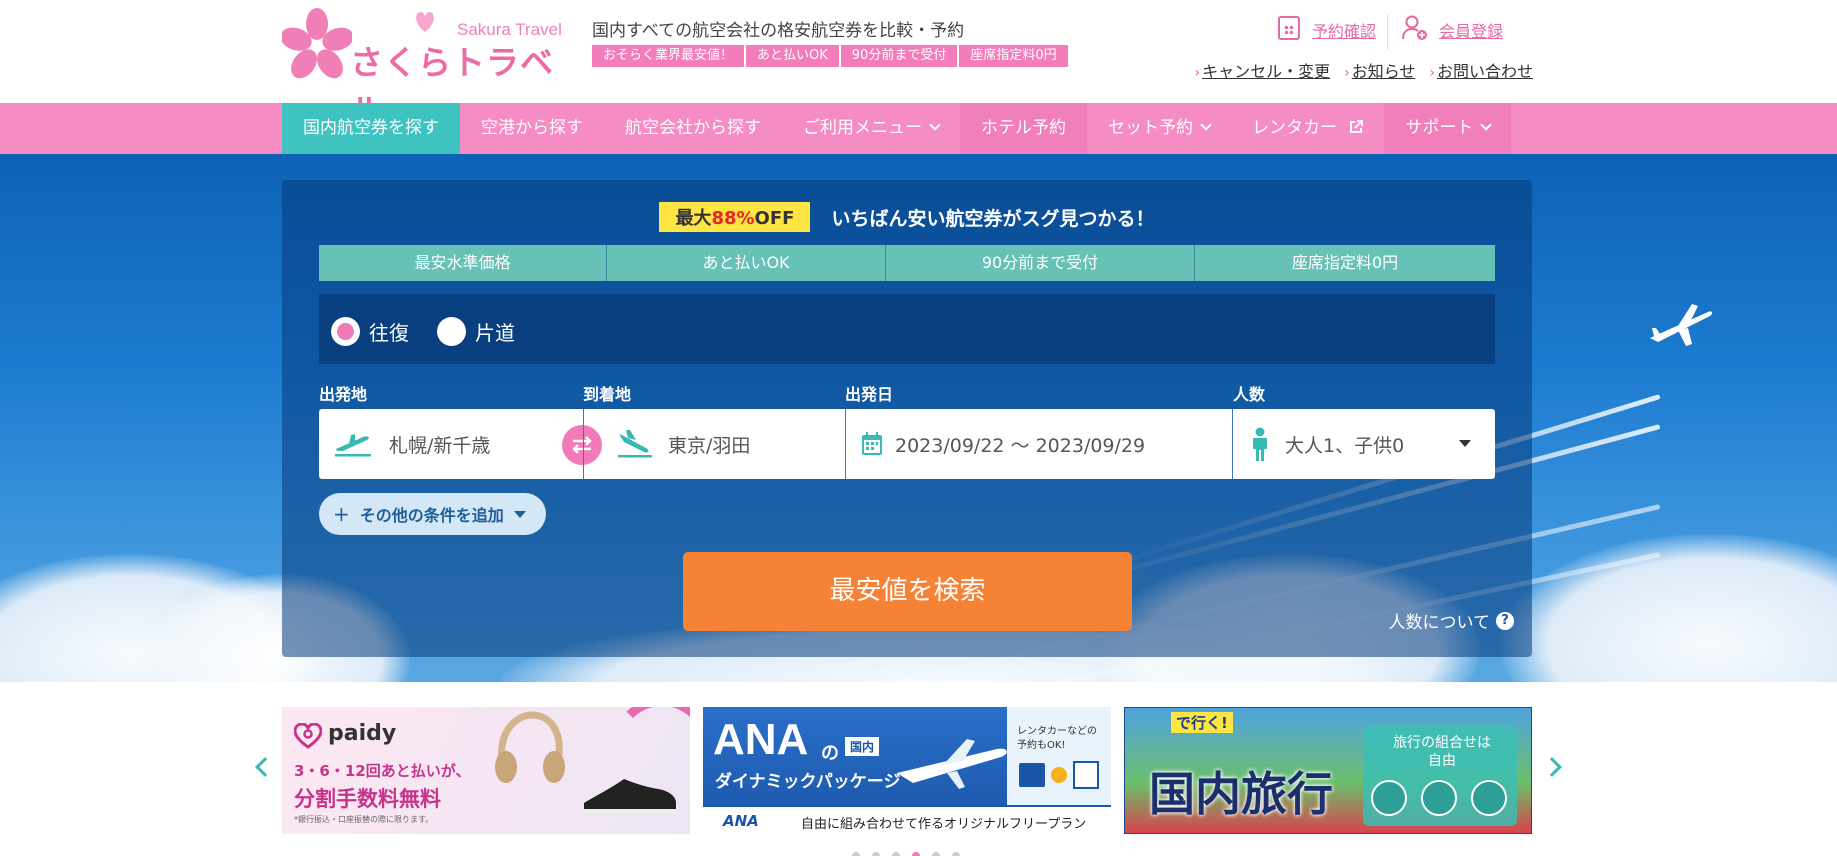 The image size is (1837, 856). What do you see at coordinates (1051, 444) in the screenshot?
I see `date-field: 2023/09/22 〜 2023/09/29` at bounding box center [1051, 444].